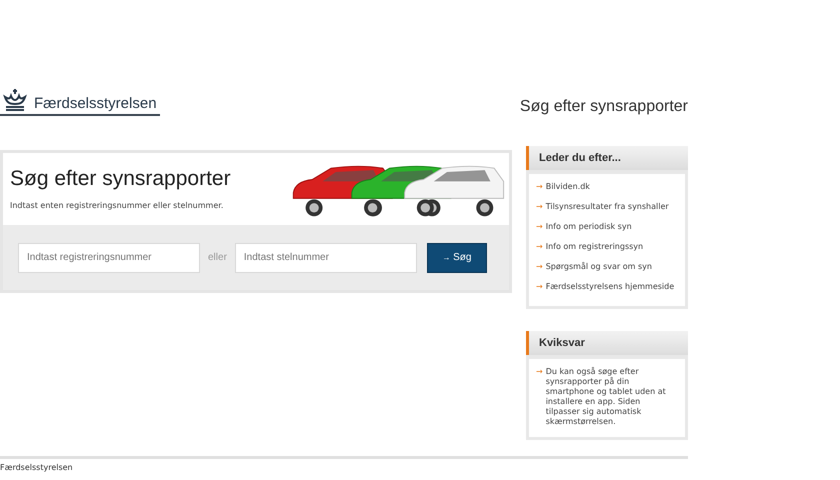 This screenshot has height=480, width=840. I want to click on crown-icon, so click(15, 100).